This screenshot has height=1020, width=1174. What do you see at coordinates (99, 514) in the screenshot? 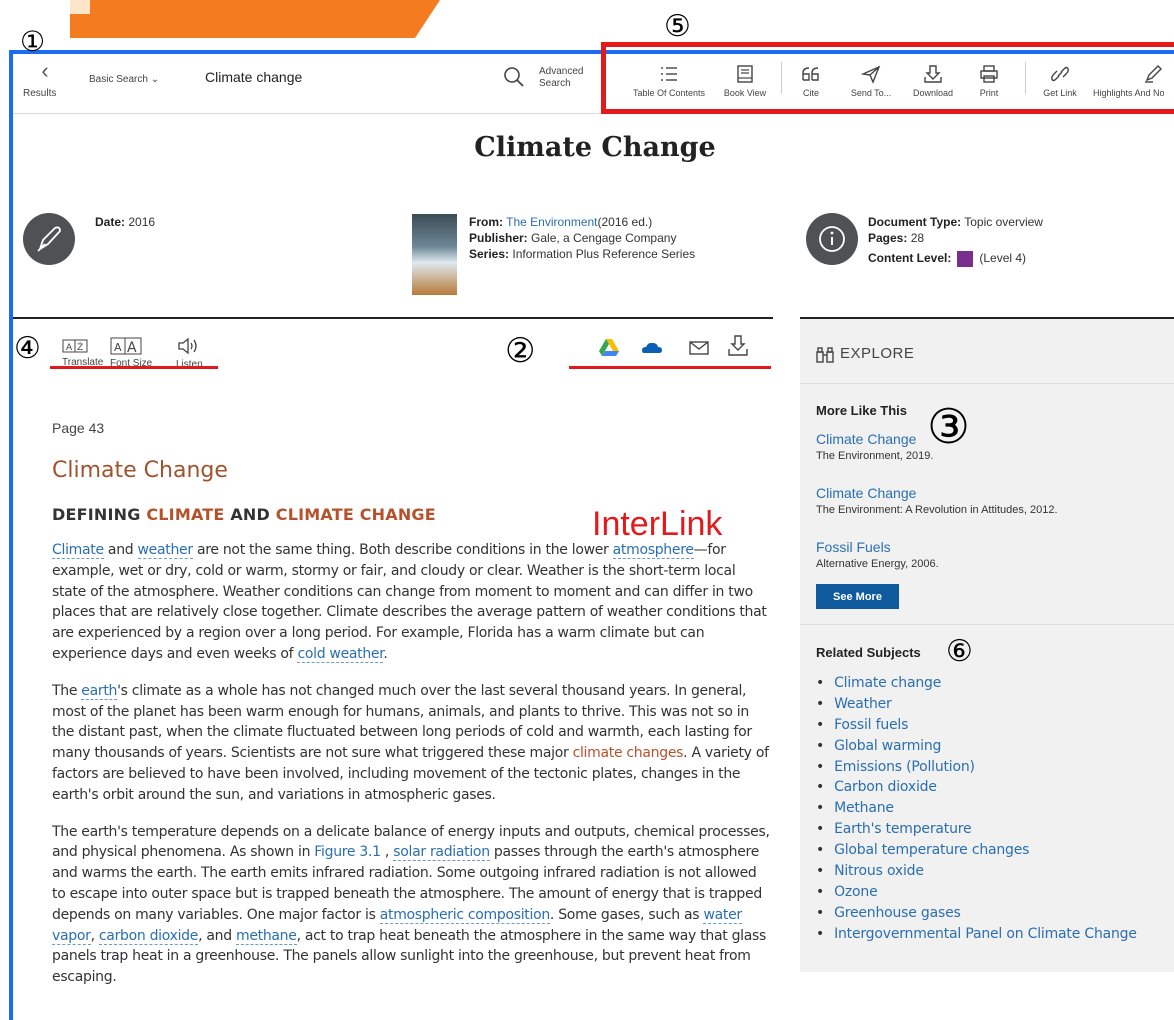
I see `section-heading-pre: DEFINING` at bounding box center [99, 514].